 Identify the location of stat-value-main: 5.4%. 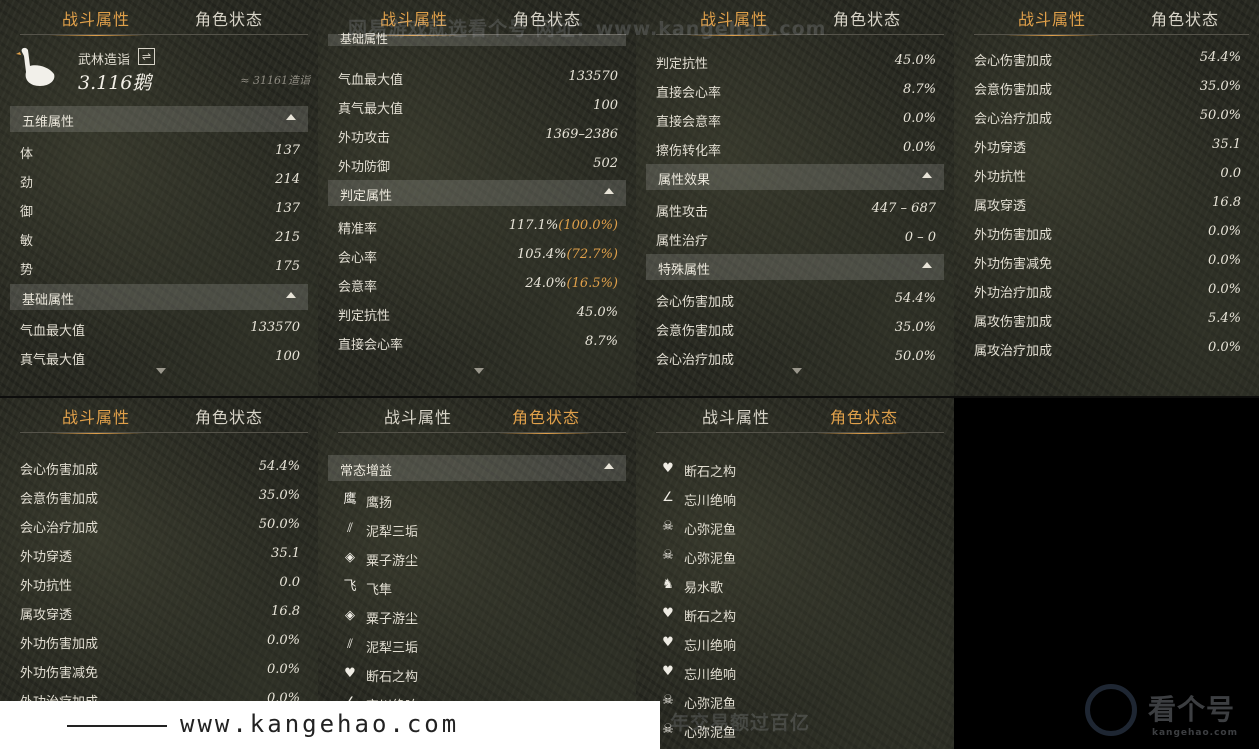
(1224, 318).